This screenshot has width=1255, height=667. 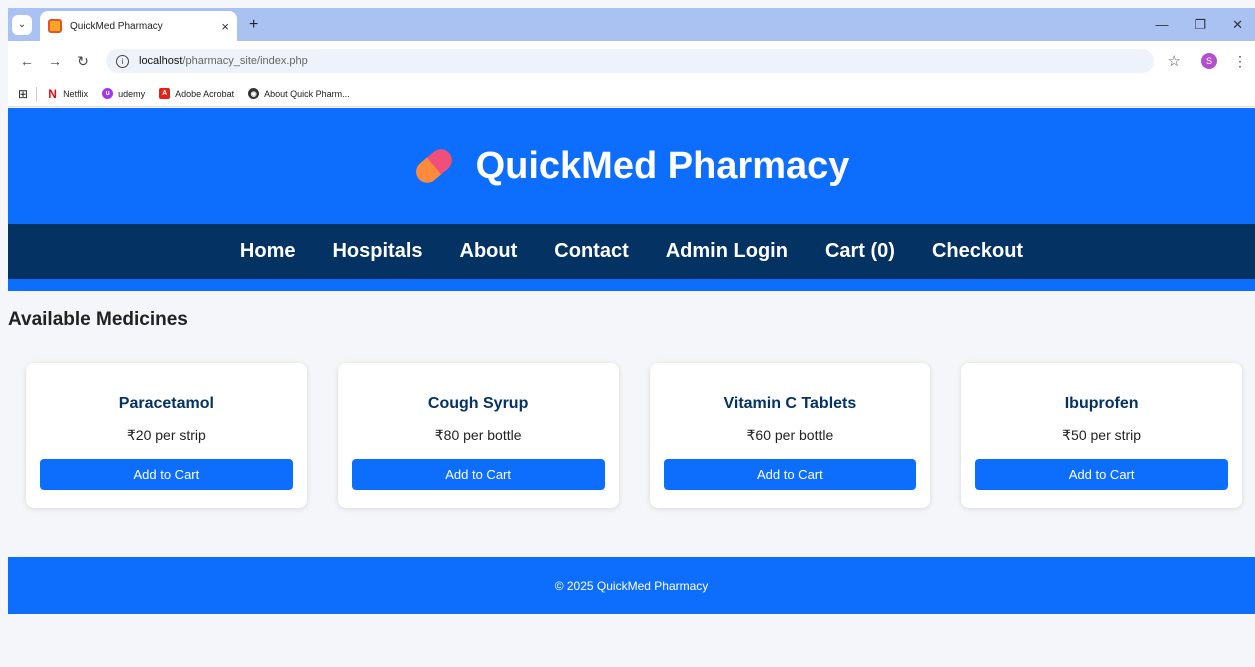 I want to click on browser-tab-bar: ⌄ QuickMed Pharmacy × + — ❐ ✕, so click(x=631, y=24).